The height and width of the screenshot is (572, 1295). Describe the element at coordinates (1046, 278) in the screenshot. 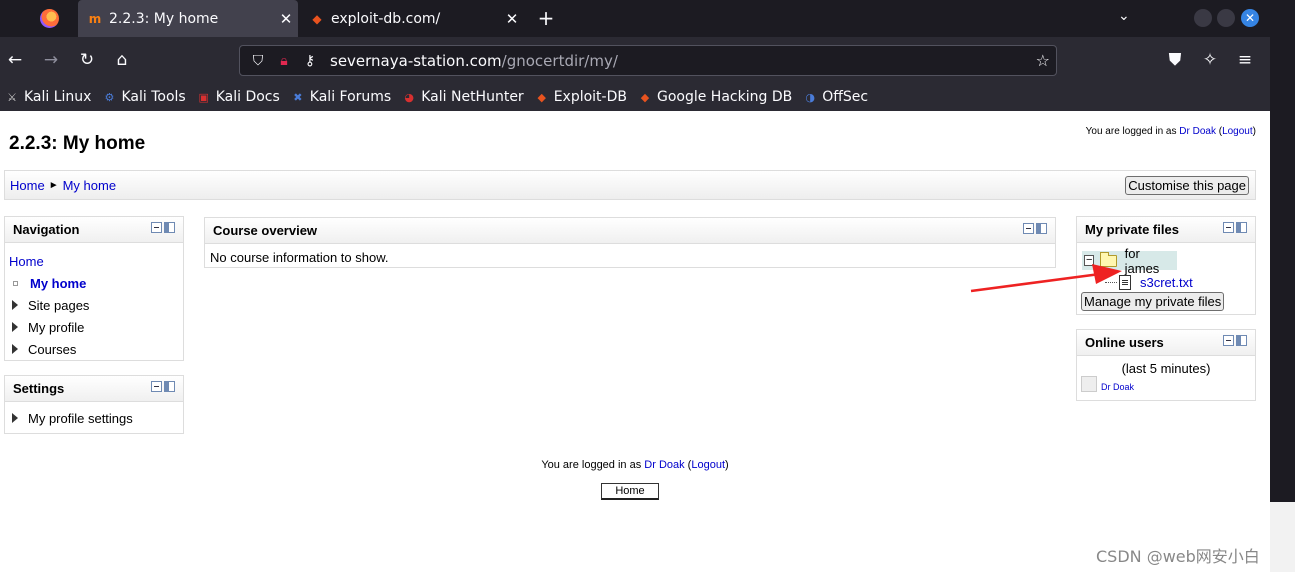

I see `red-annotation-arrow-icon` at that location.